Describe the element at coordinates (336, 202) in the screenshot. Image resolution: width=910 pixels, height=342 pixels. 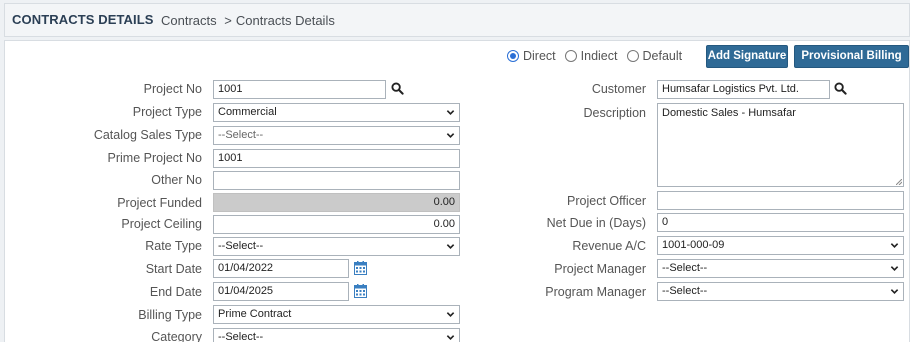
I see `project-funded-input: 0.00` at that location.